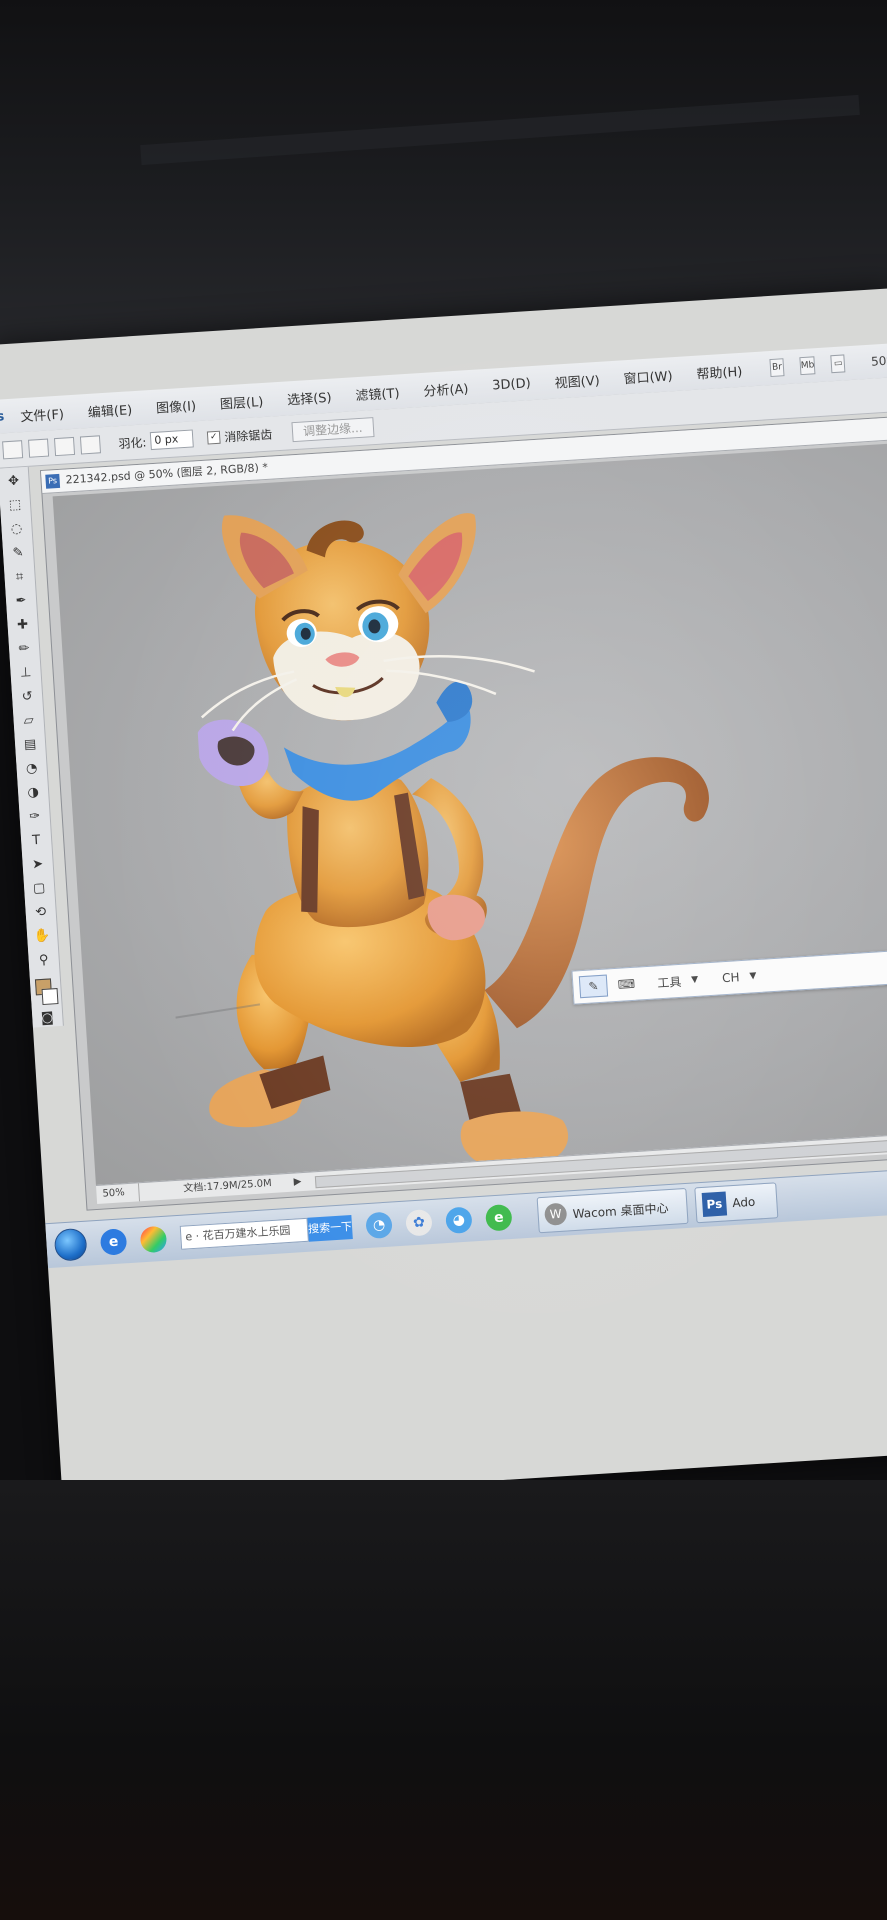 The image size is (887, 1920). What do you see at coordinates (43, 960) in the screenshot?
I see `zoom-tool-icon: ⚲` at bounding box center [43, 960].